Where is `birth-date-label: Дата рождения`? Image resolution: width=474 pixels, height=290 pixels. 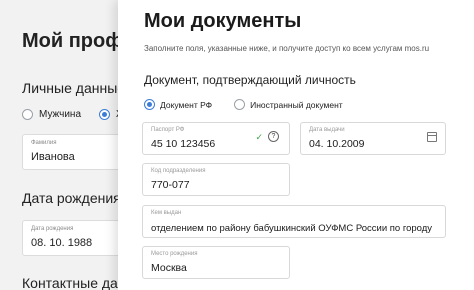
birth-date-label: Дата рождения is located at coordinates (52, 229).